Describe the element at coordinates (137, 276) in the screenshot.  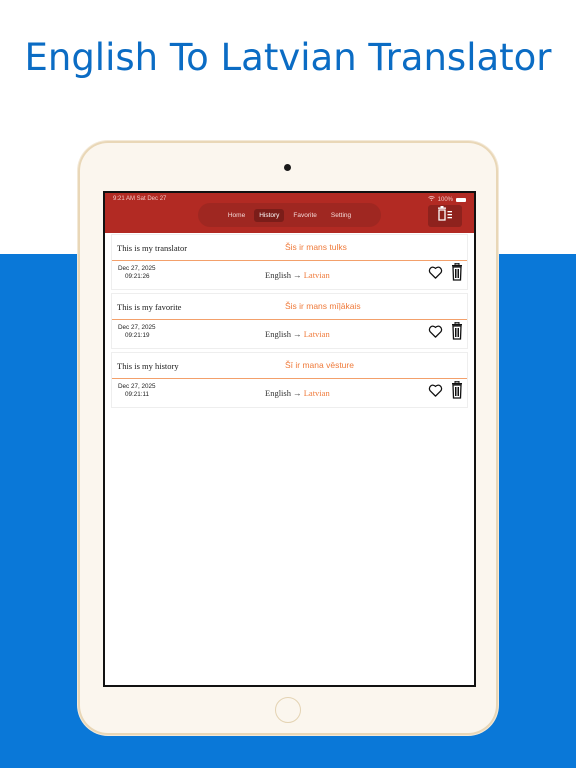
I see `time-text: 09:21:26` at that location.